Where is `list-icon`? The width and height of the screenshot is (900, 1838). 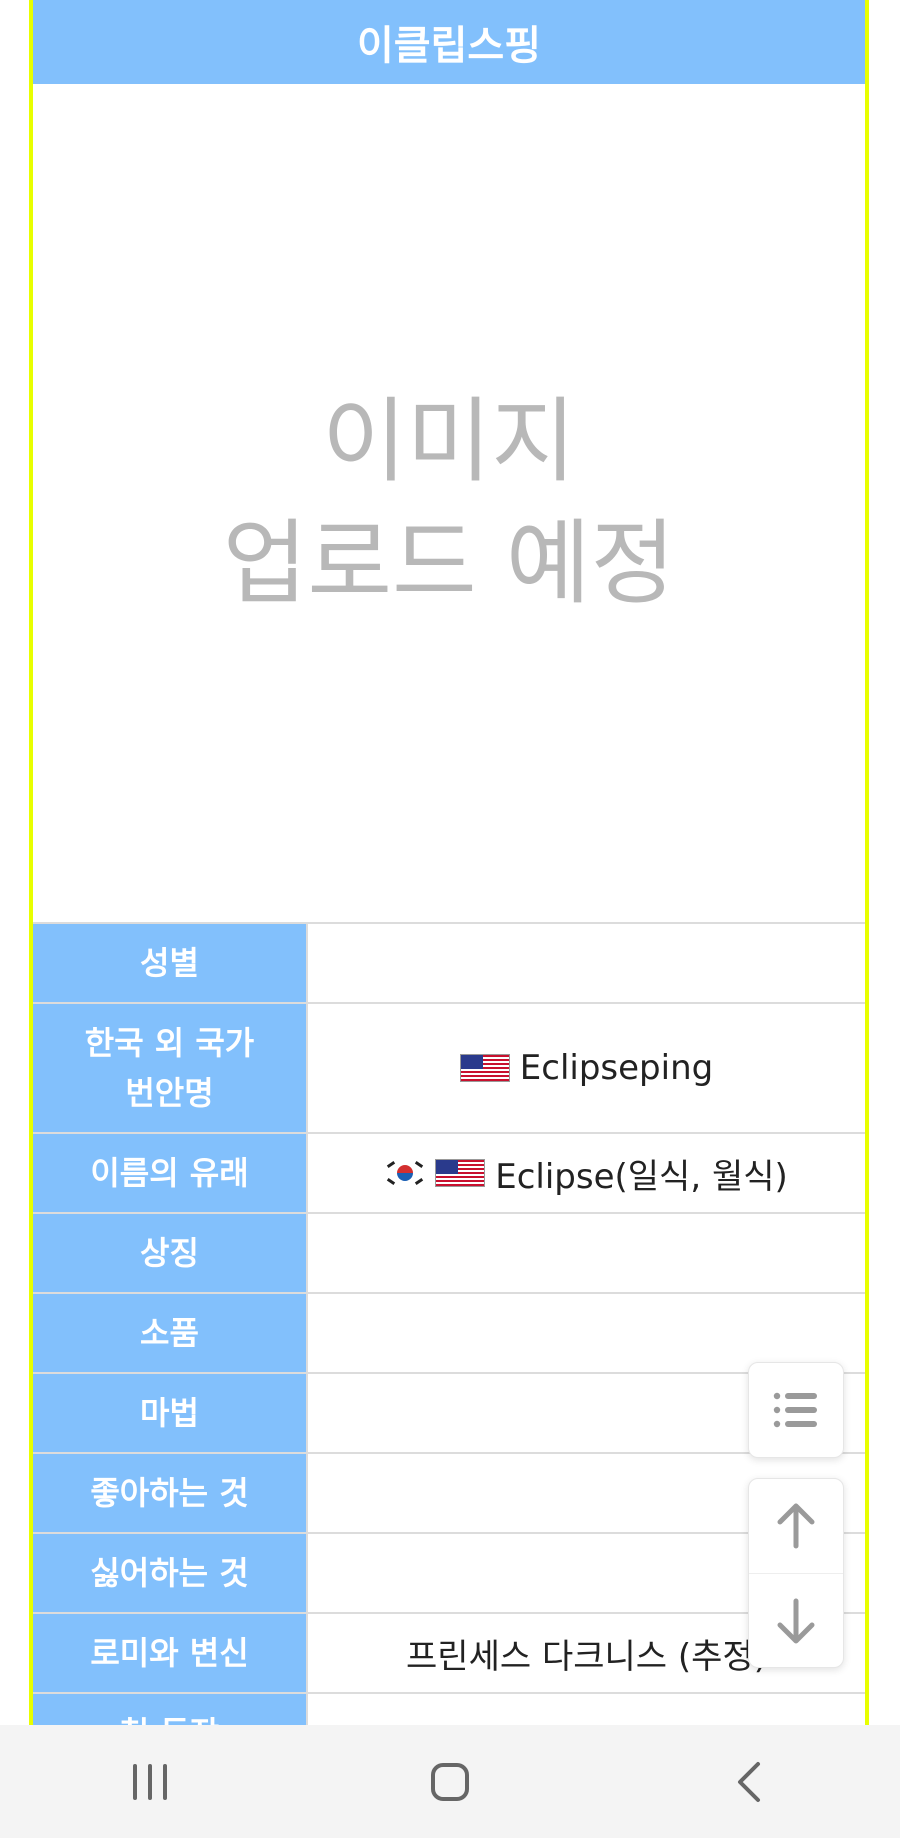
list-icon is located at coordinates (796, 1410).